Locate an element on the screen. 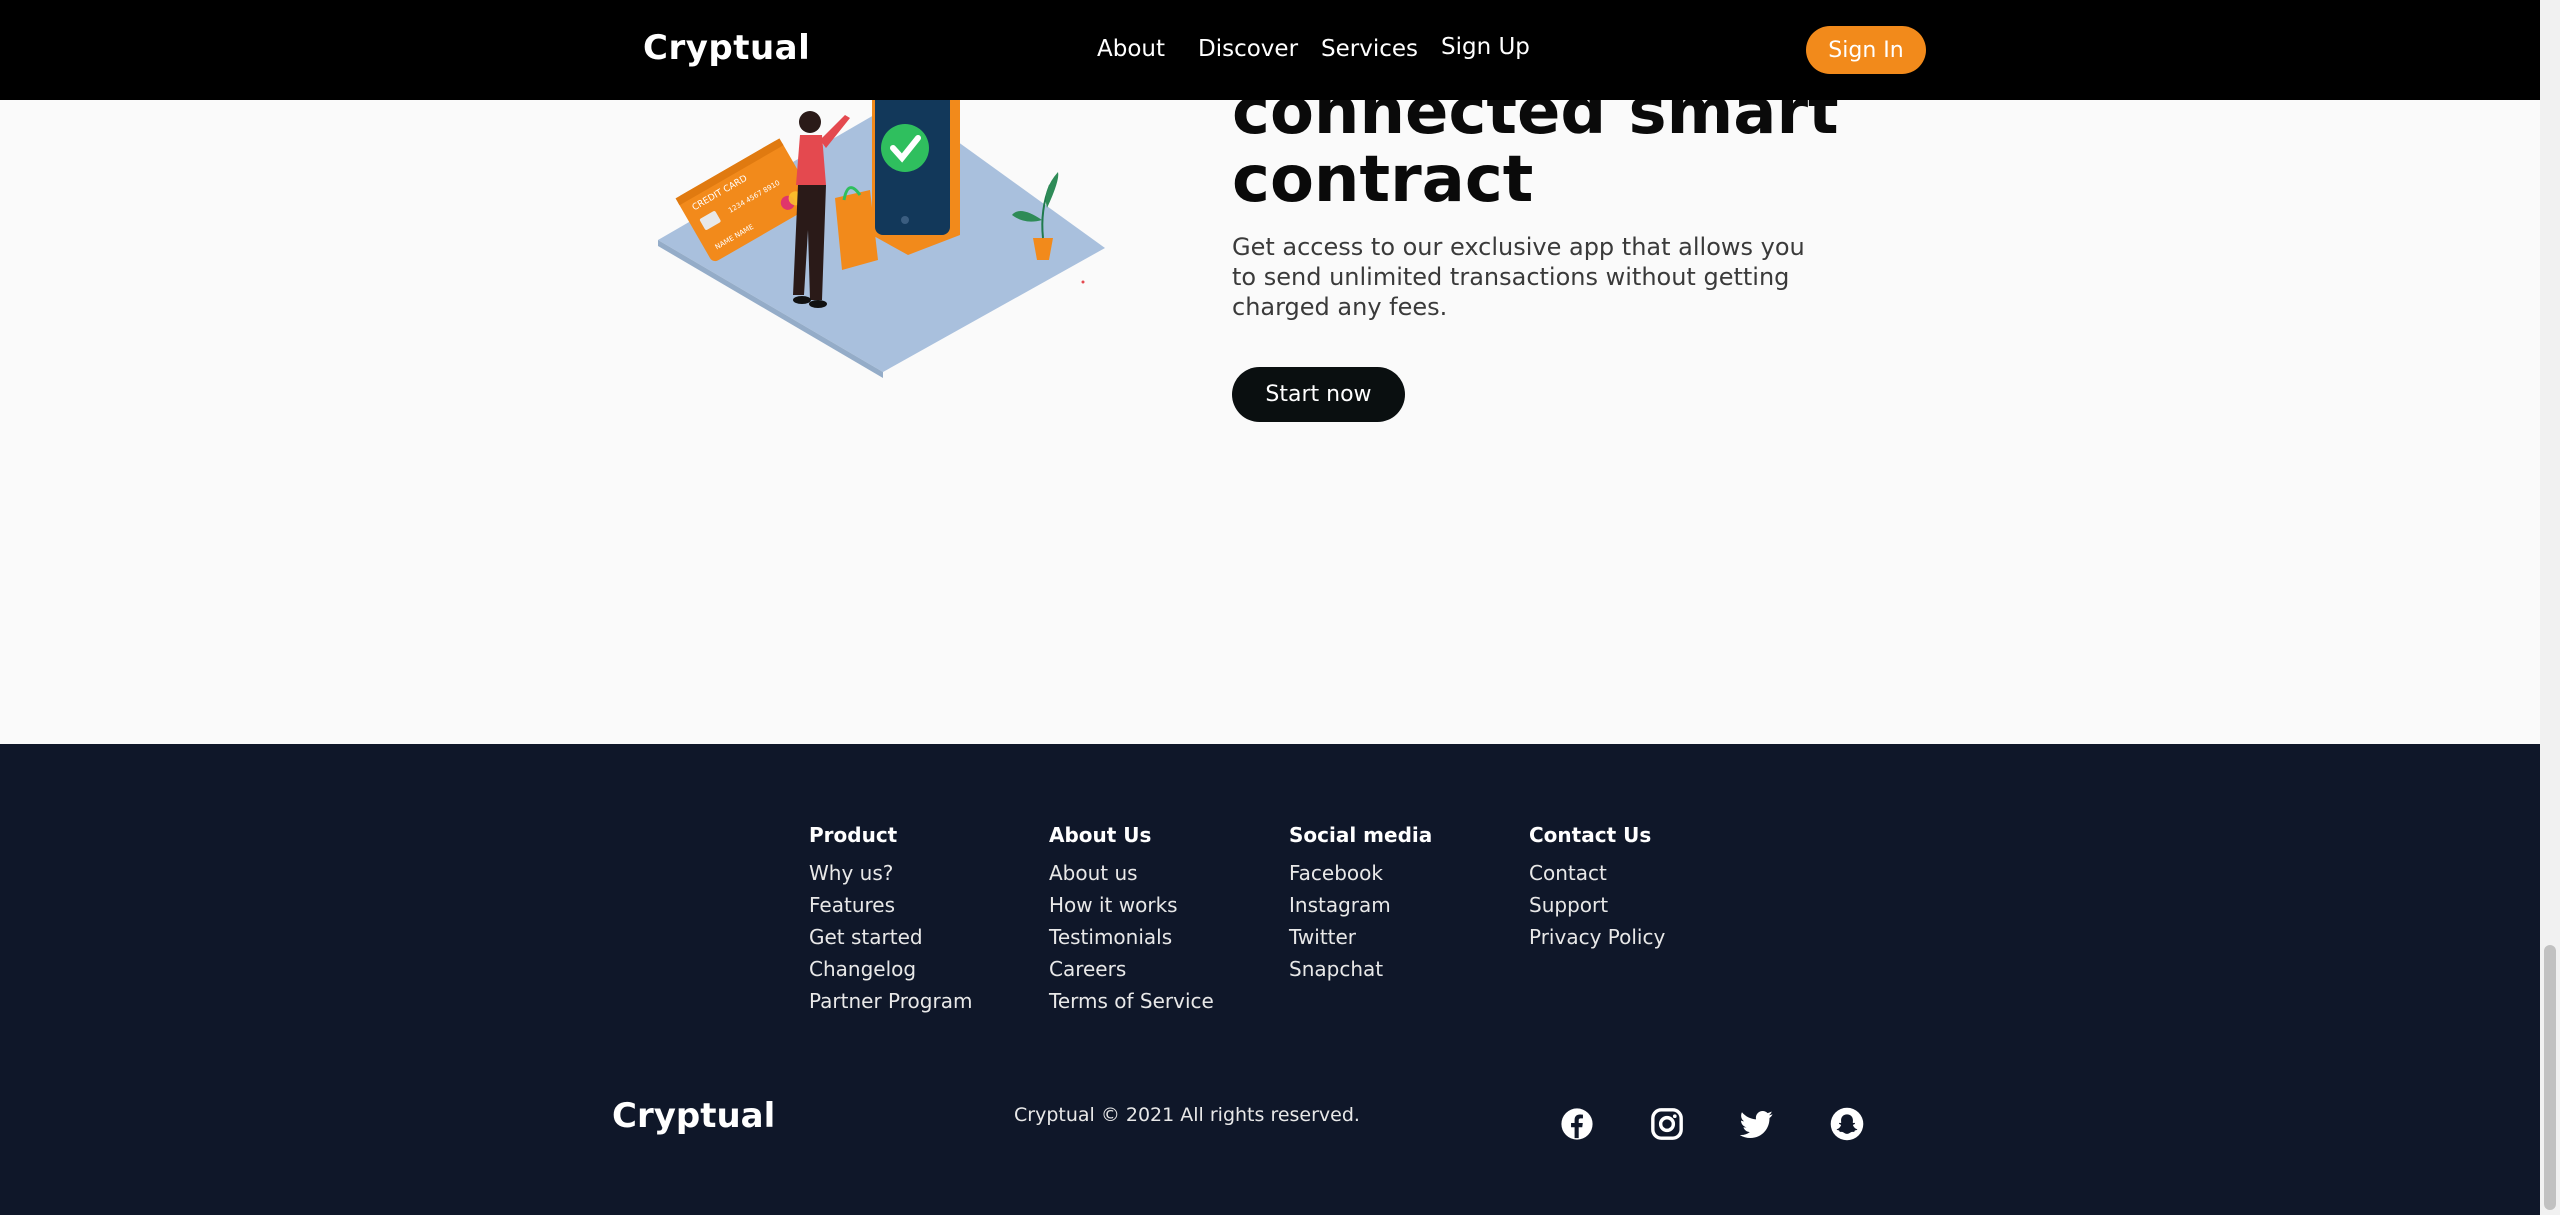 This screenshot has height=1215, width=2560. instagram-icon is located at coordinates (1667, 1124).